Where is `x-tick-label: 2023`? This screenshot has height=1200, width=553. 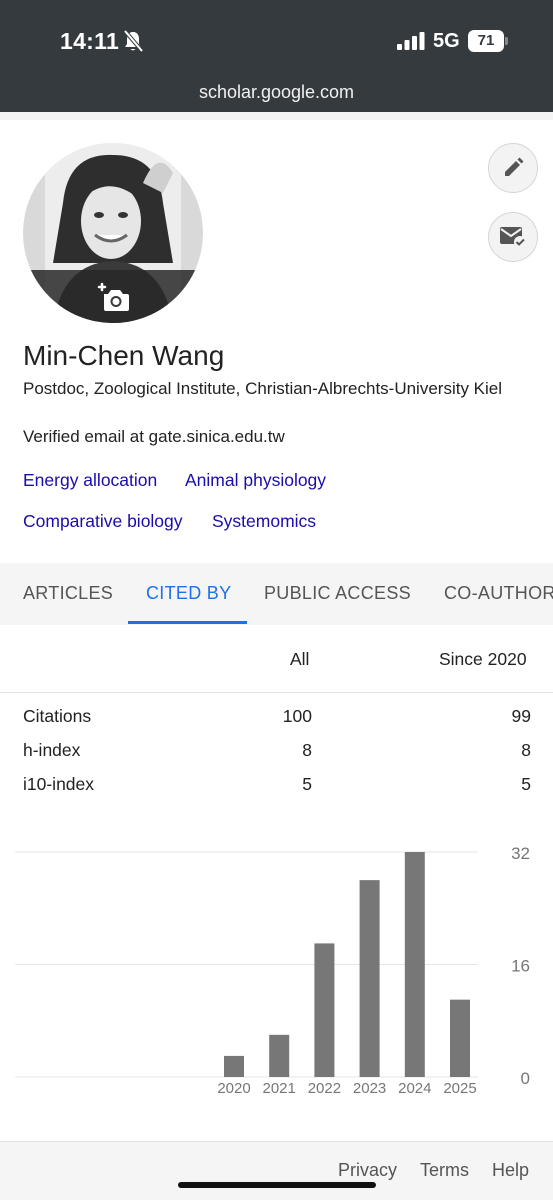 x-tick-label: 2023 is located at coordinates (369, 1088).